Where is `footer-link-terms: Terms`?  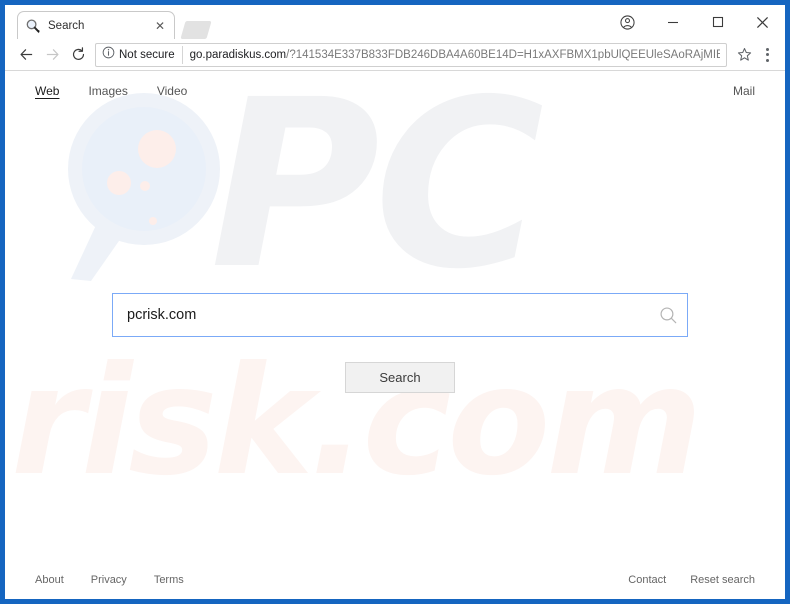 footer-link-terms: Terms is located at coordinates (169, 580).